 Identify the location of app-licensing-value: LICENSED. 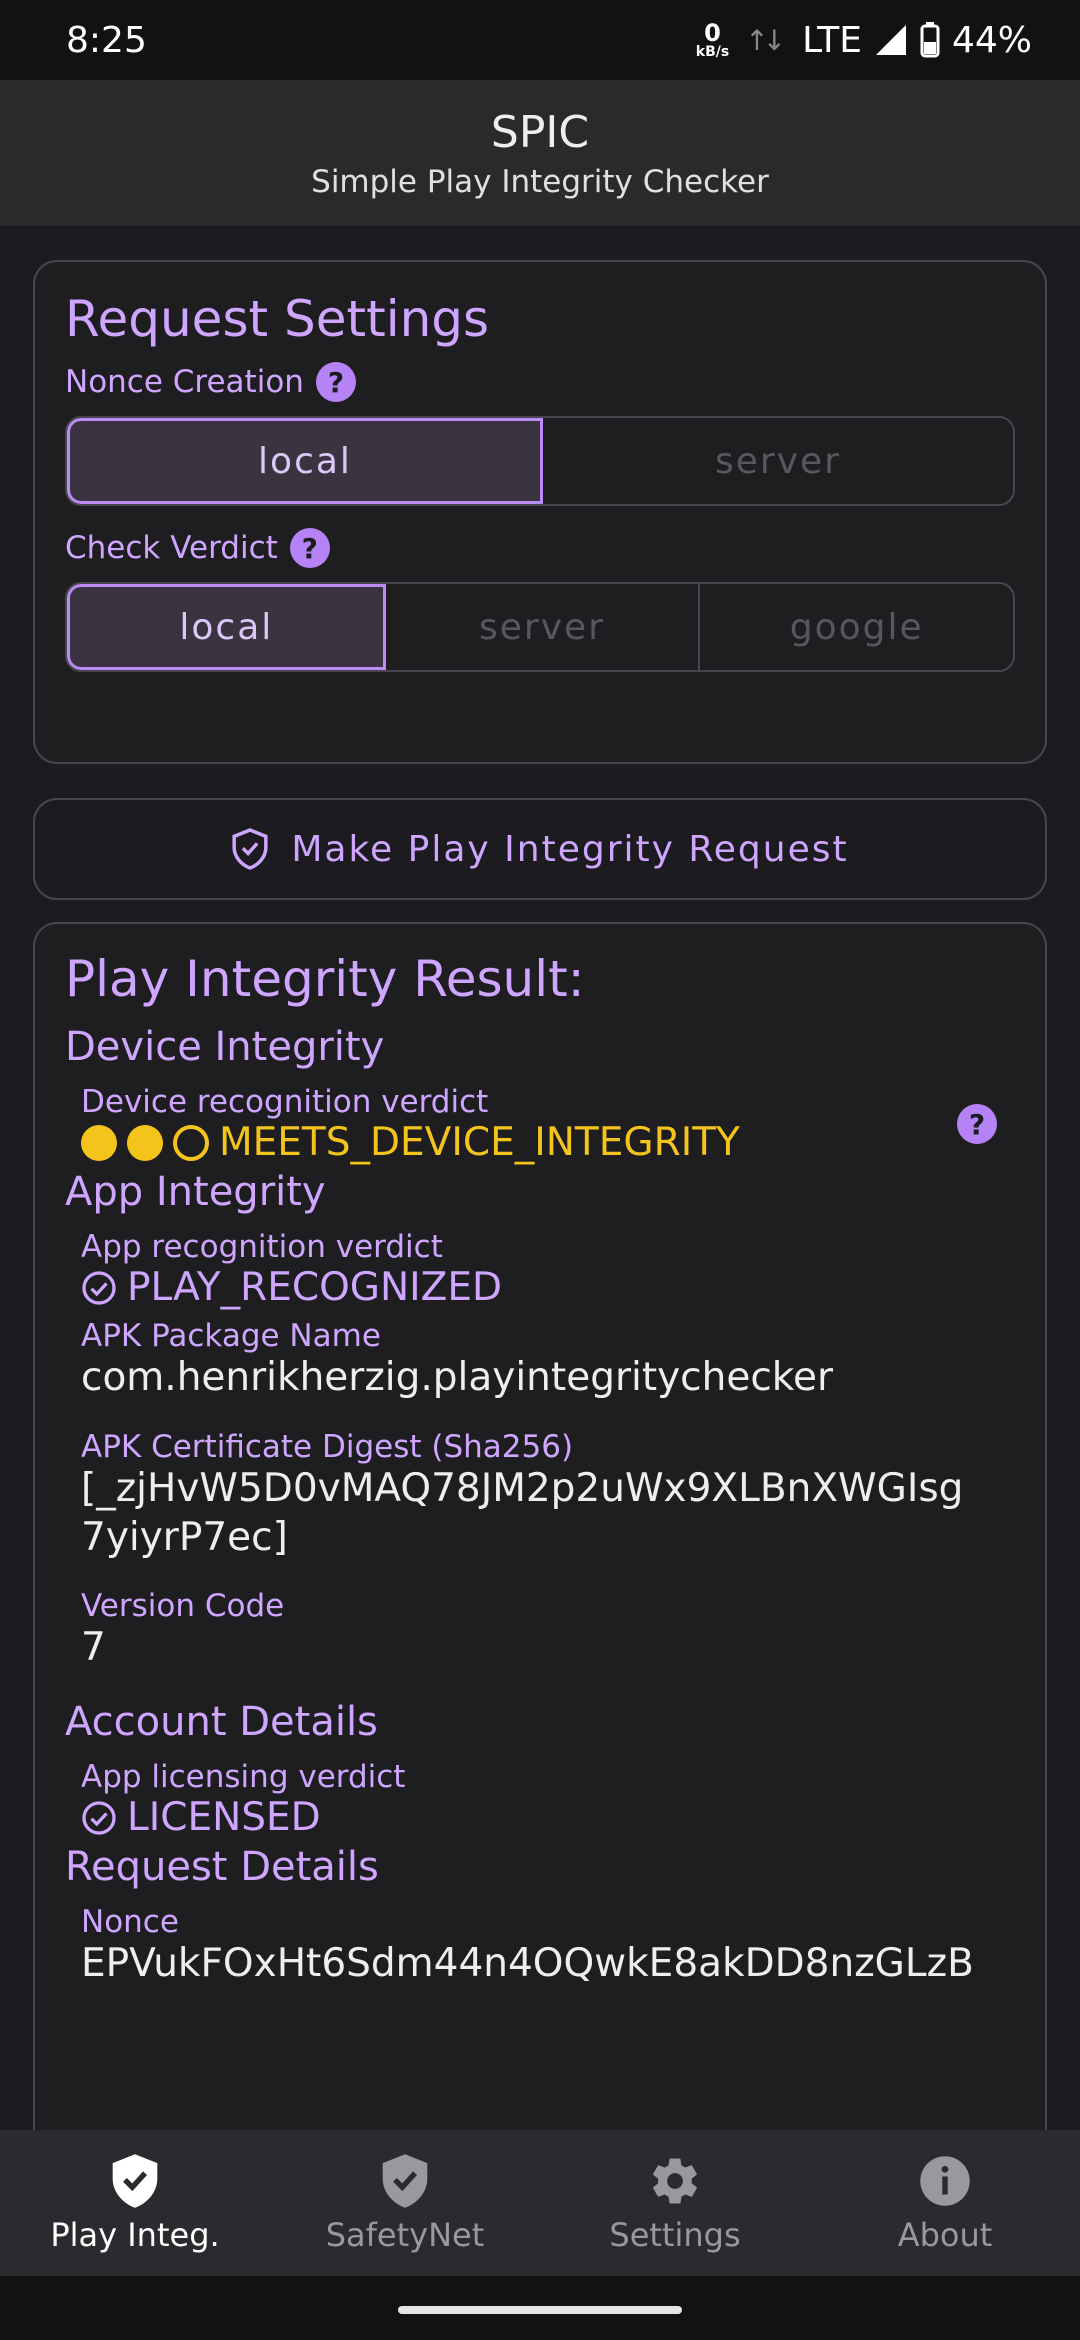
(224, 1817).